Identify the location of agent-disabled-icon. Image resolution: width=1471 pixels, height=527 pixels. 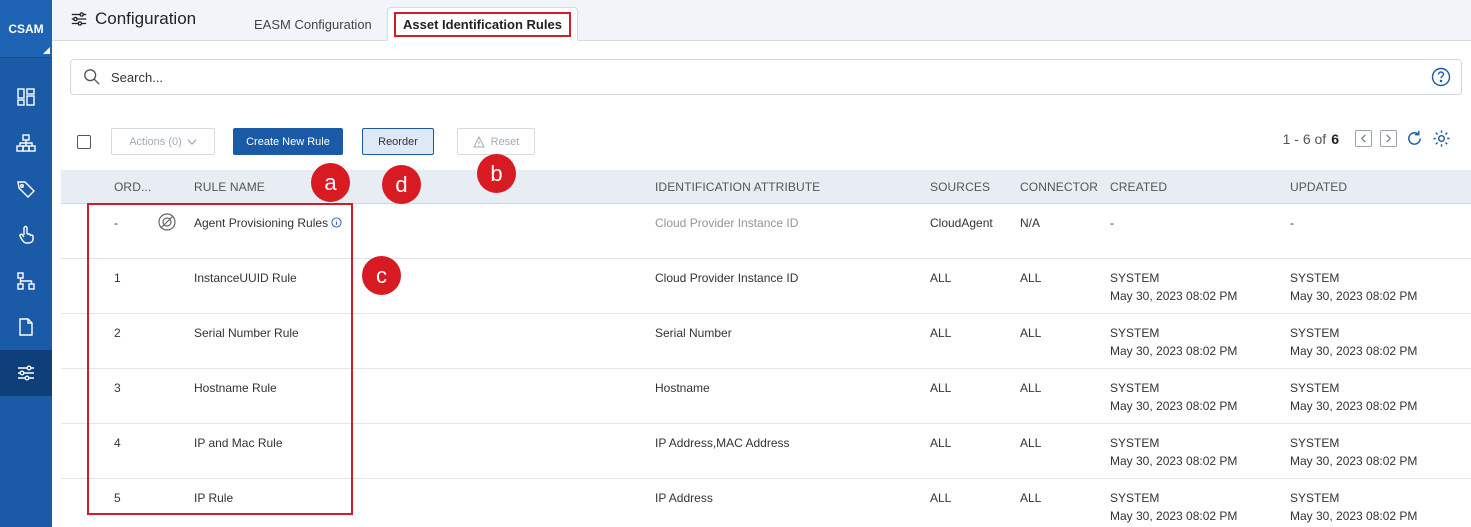
(167, 222).